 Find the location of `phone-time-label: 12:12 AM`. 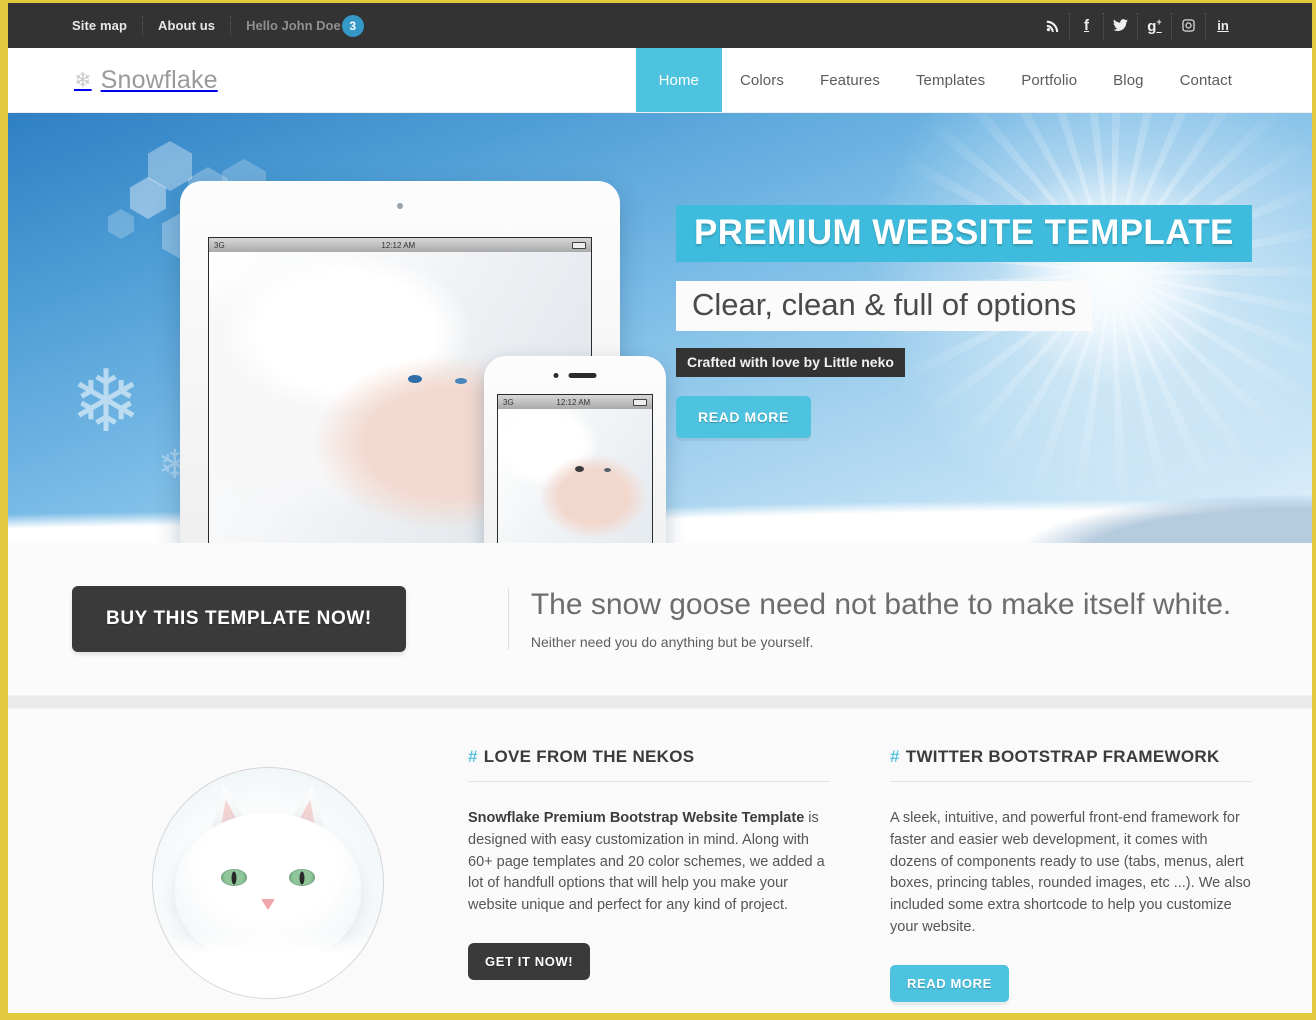

phone-time-label: 12:12 AM is located at coordinates (573, 402).